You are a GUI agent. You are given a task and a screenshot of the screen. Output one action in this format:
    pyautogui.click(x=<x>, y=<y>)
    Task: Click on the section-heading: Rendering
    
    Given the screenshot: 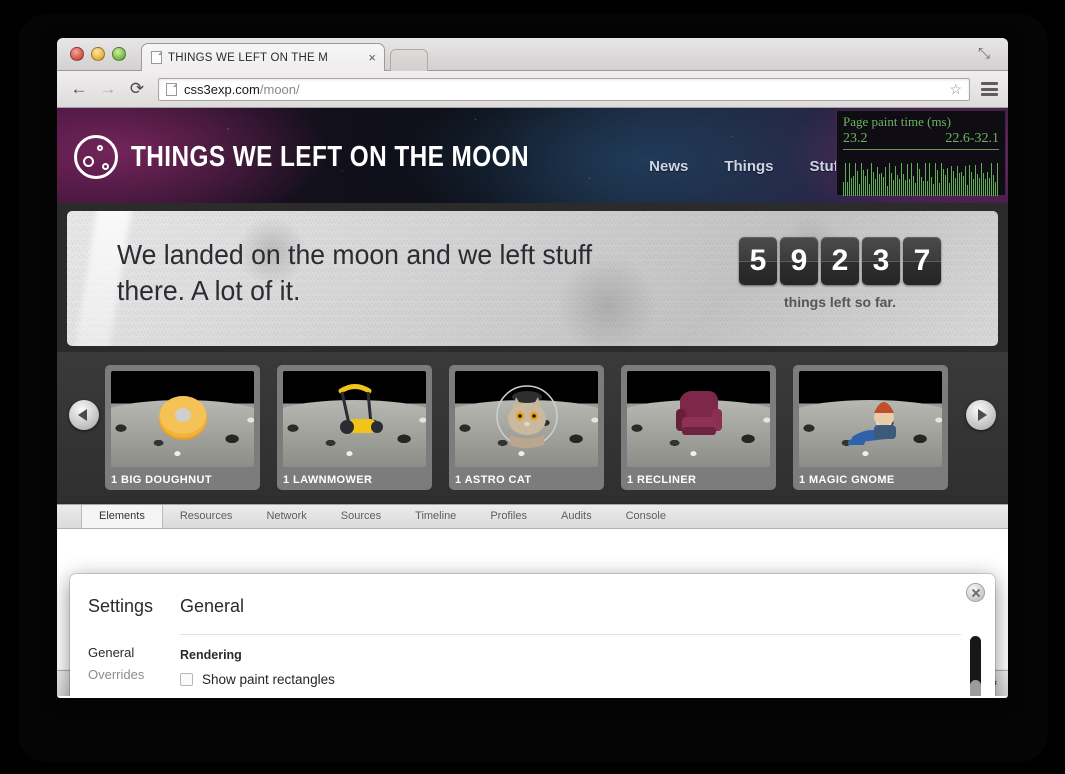 What is the action you would take?
    pyautogui.click(x=211, y=655)
    